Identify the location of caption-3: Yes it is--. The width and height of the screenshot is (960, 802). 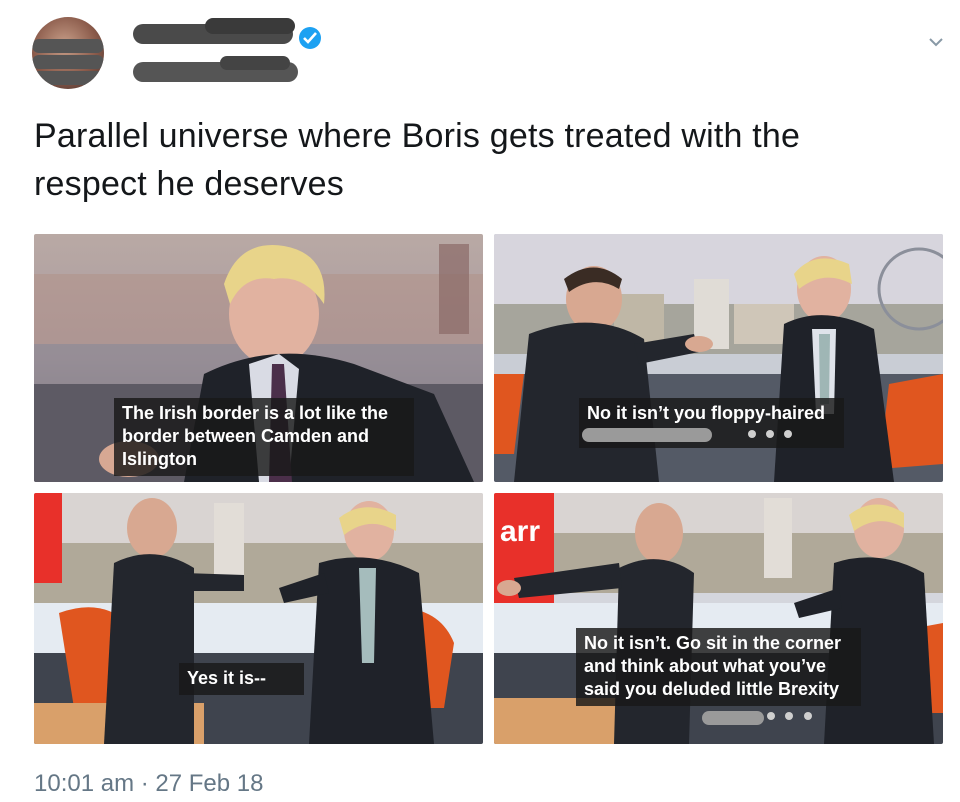
(241, 679).